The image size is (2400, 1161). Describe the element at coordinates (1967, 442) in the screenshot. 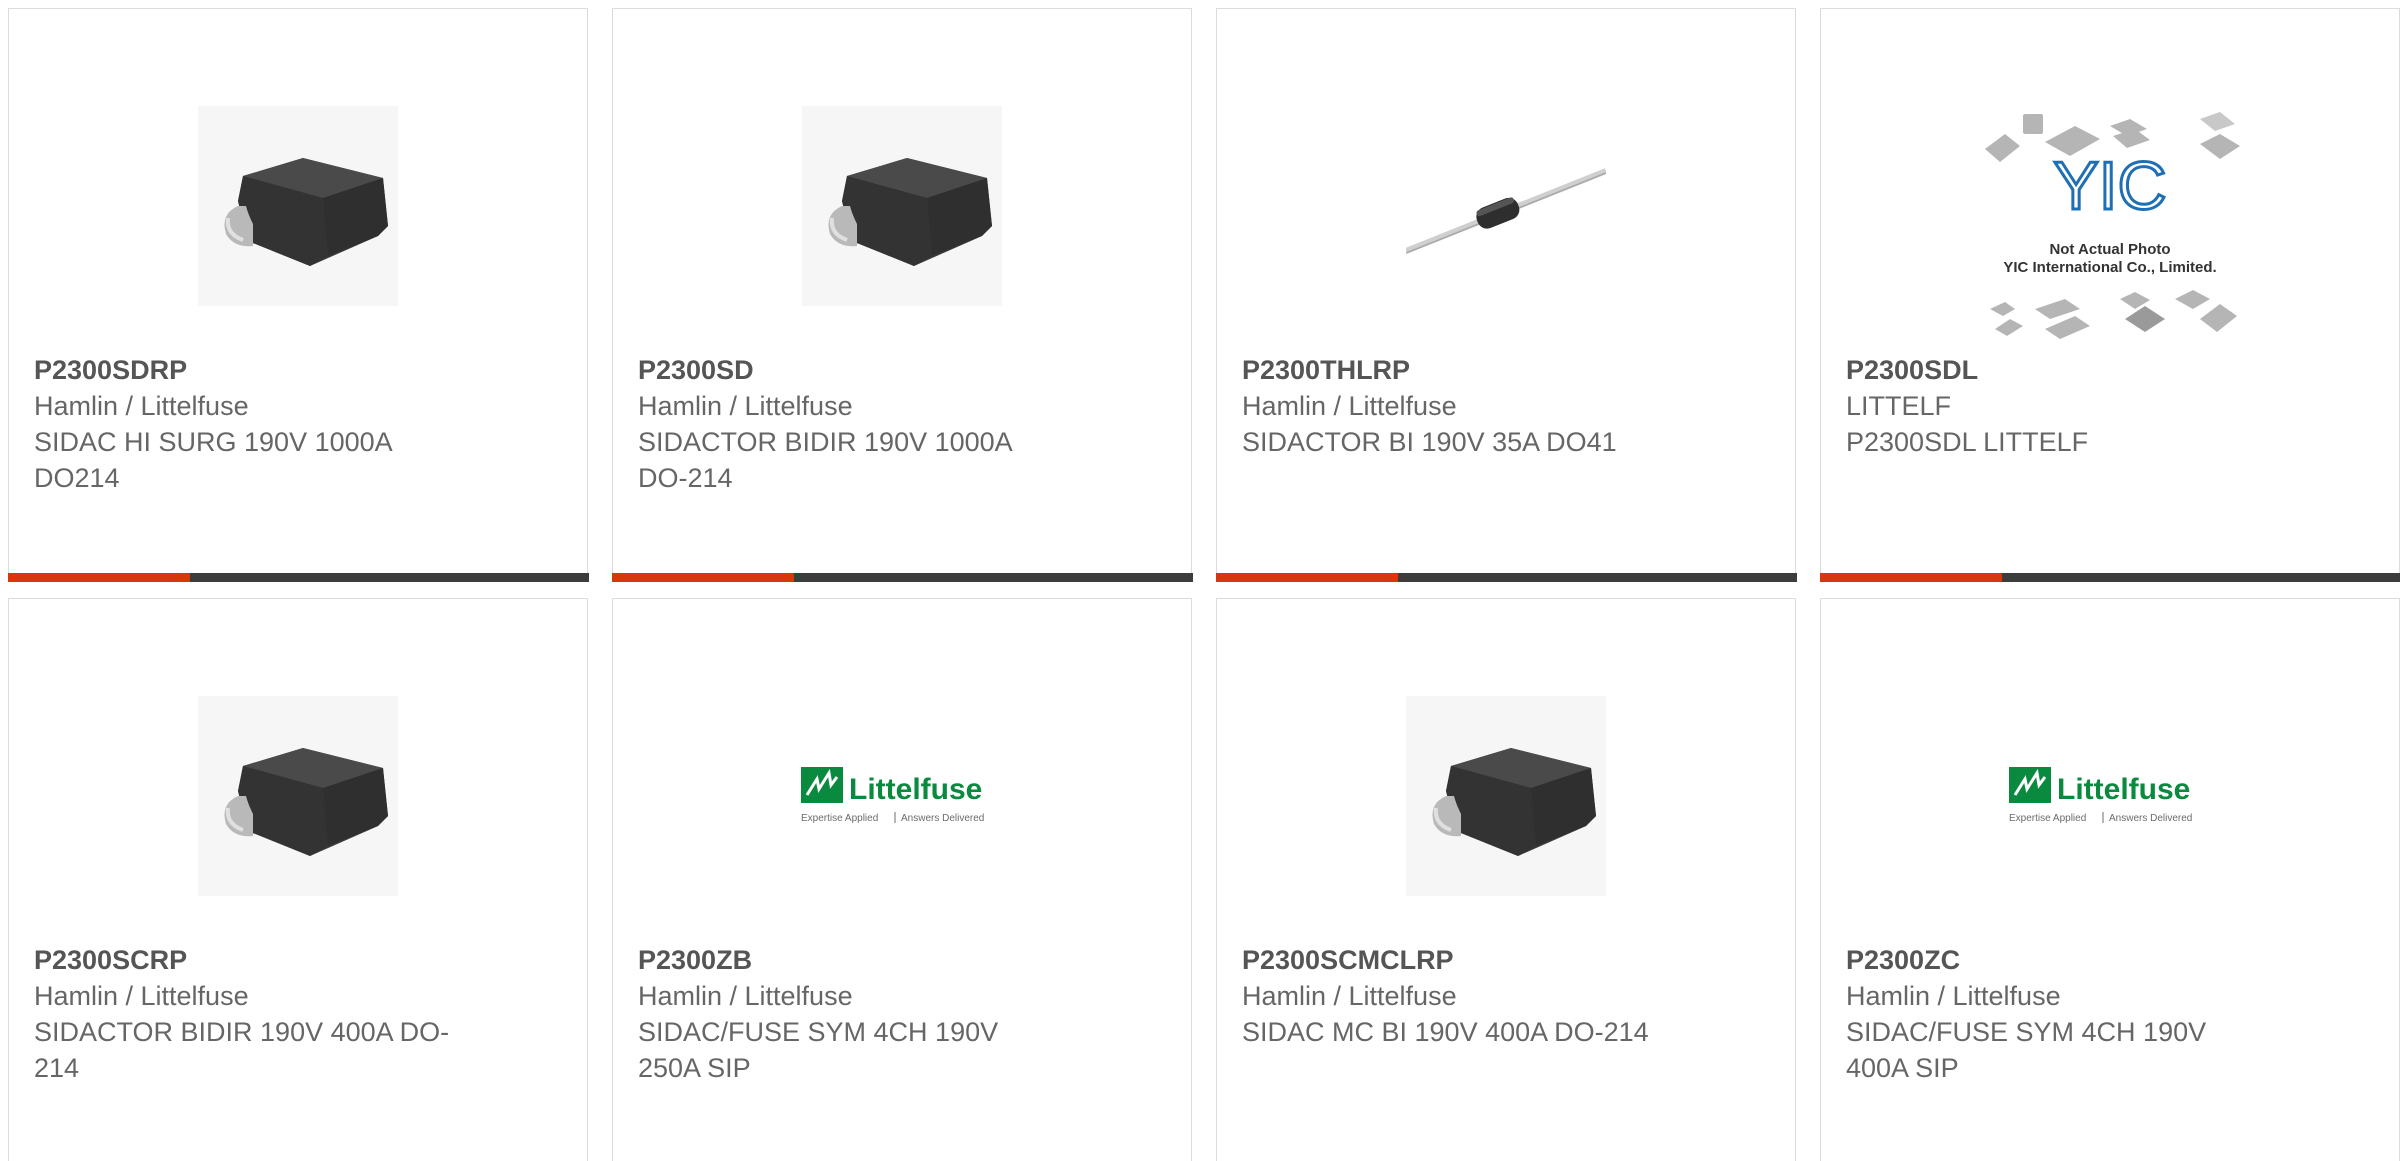

I see `description: P2300SDL LITTELF` at that location.